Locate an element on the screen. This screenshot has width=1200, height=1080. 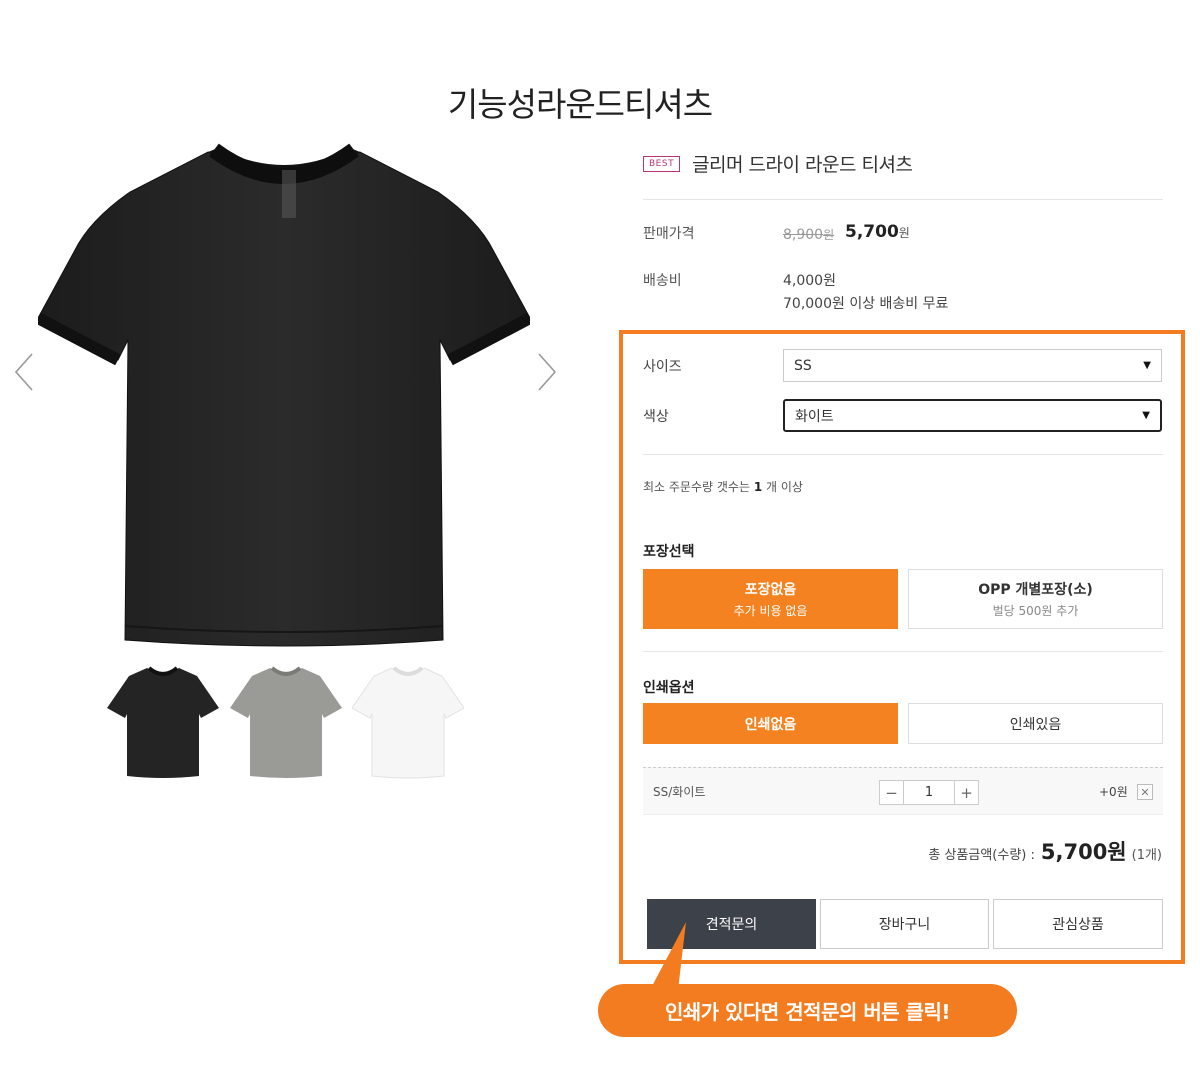
choice-label: 인쇄있음 is located at coordinates (1035, 724).